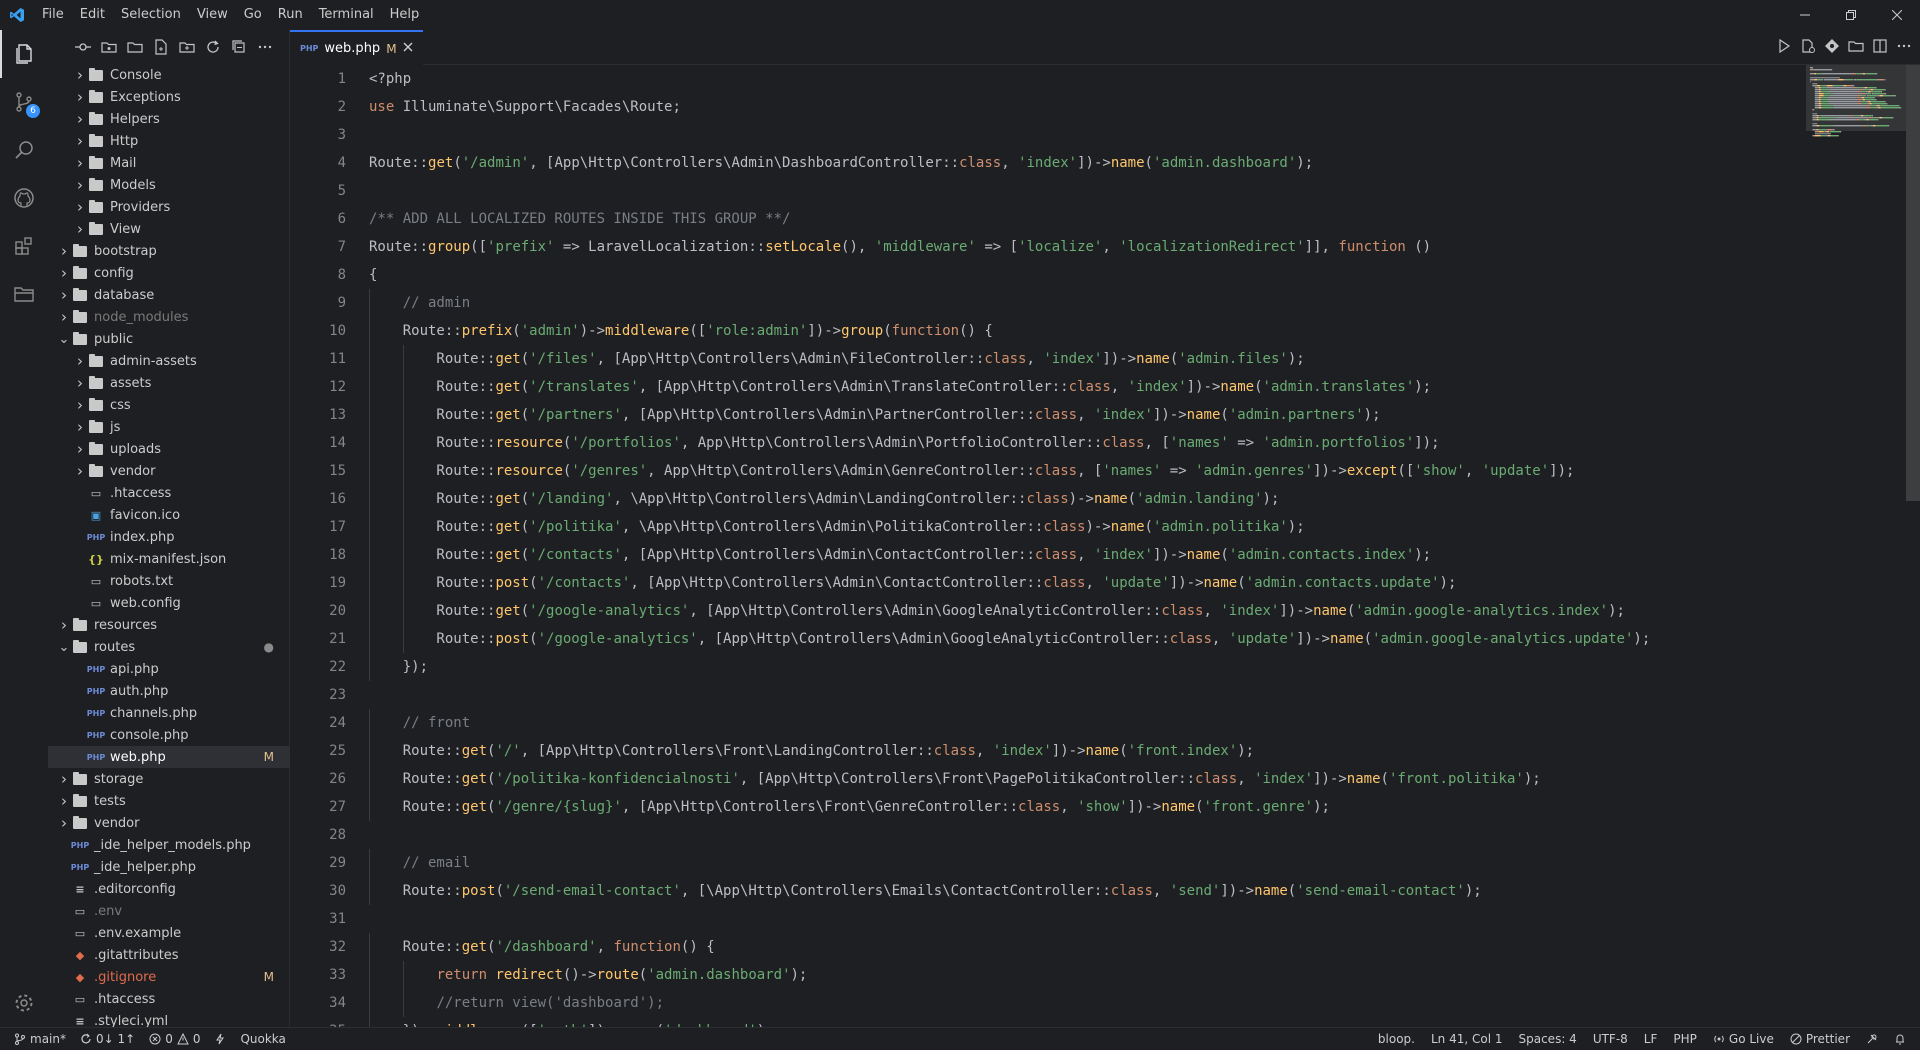  I want to click on tree-folder: › View, so click(169, 229).